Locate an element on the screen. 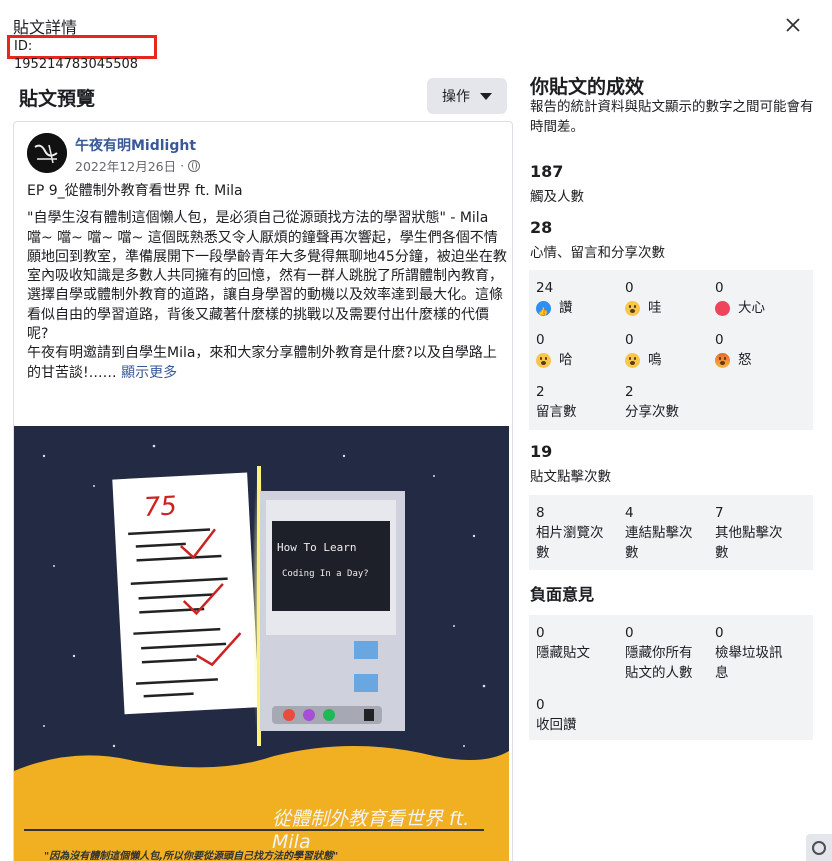 Image resolution: width=832 pixels, height=861 pixels. comments-label: 留言數 is located at coordinates (556, 412).